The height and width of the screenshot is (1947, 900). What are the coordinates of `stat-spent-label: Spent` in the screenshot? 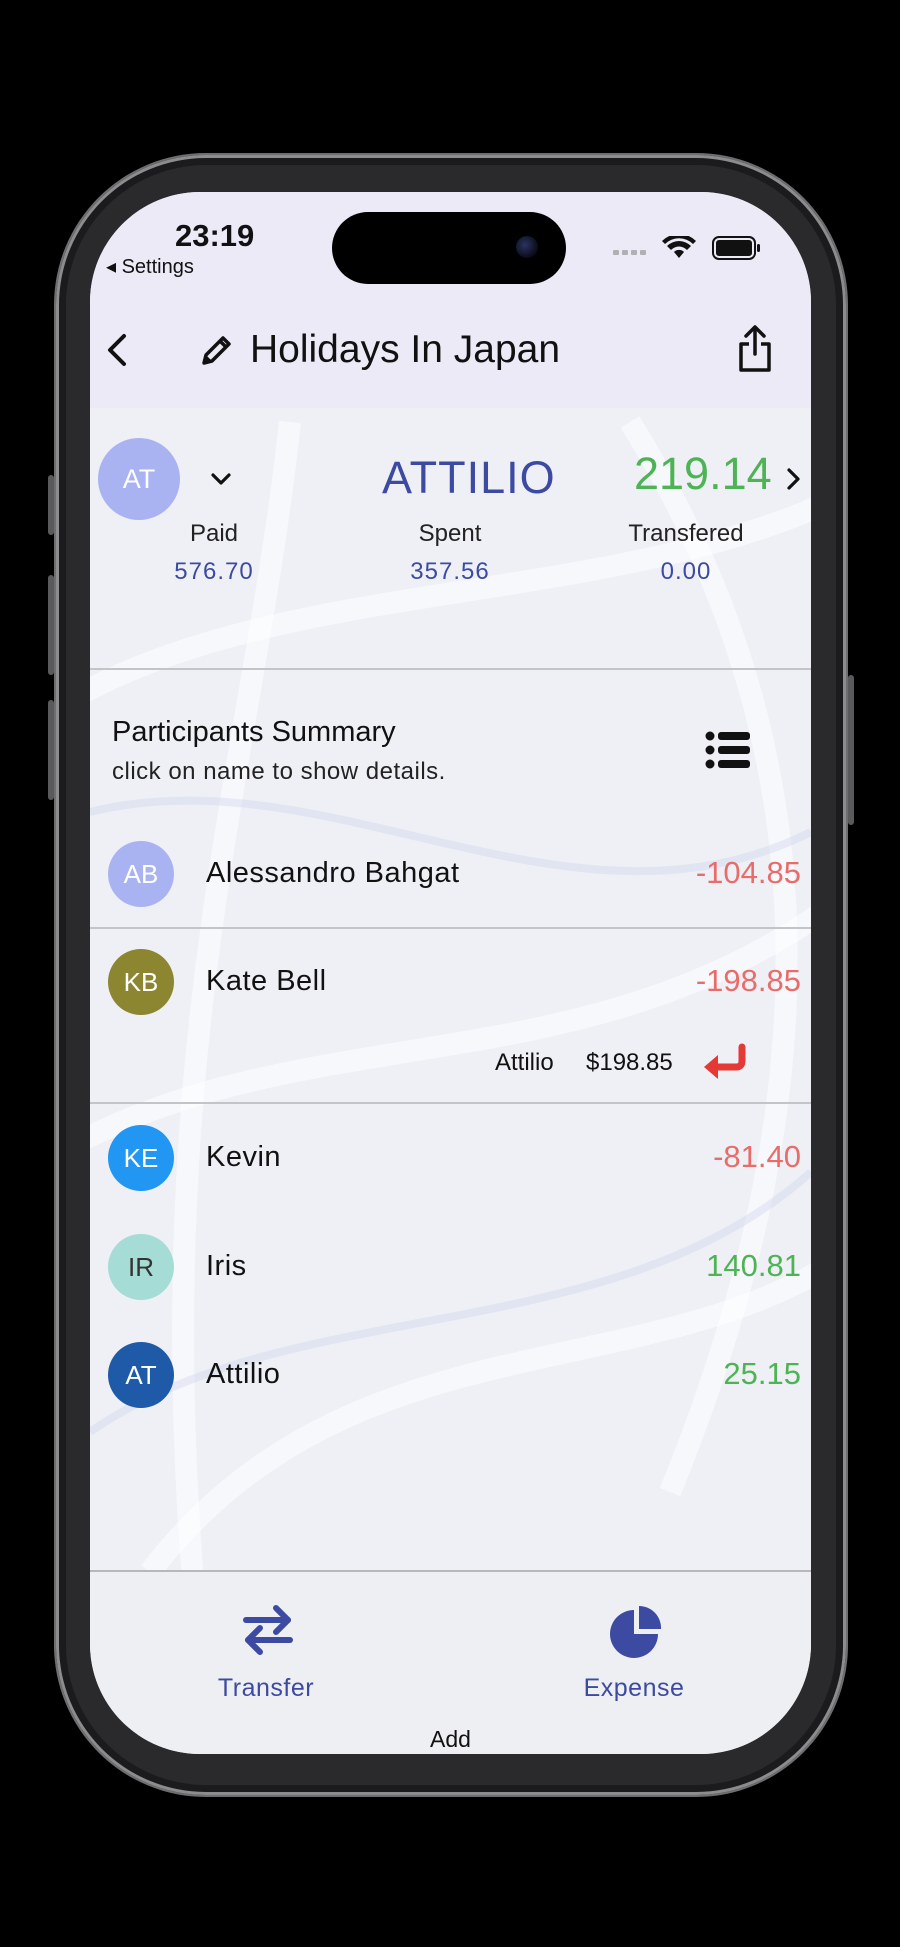 It's located at (450, 533).